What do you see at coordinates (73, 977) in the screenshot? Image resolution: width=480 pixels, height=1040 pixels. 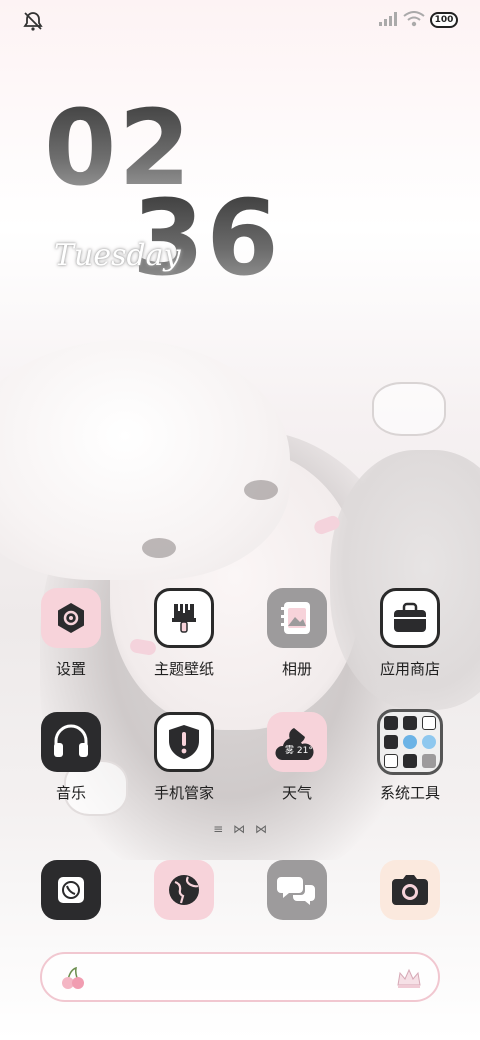 I see `cherry-icon` at bounding box center [73, 977].